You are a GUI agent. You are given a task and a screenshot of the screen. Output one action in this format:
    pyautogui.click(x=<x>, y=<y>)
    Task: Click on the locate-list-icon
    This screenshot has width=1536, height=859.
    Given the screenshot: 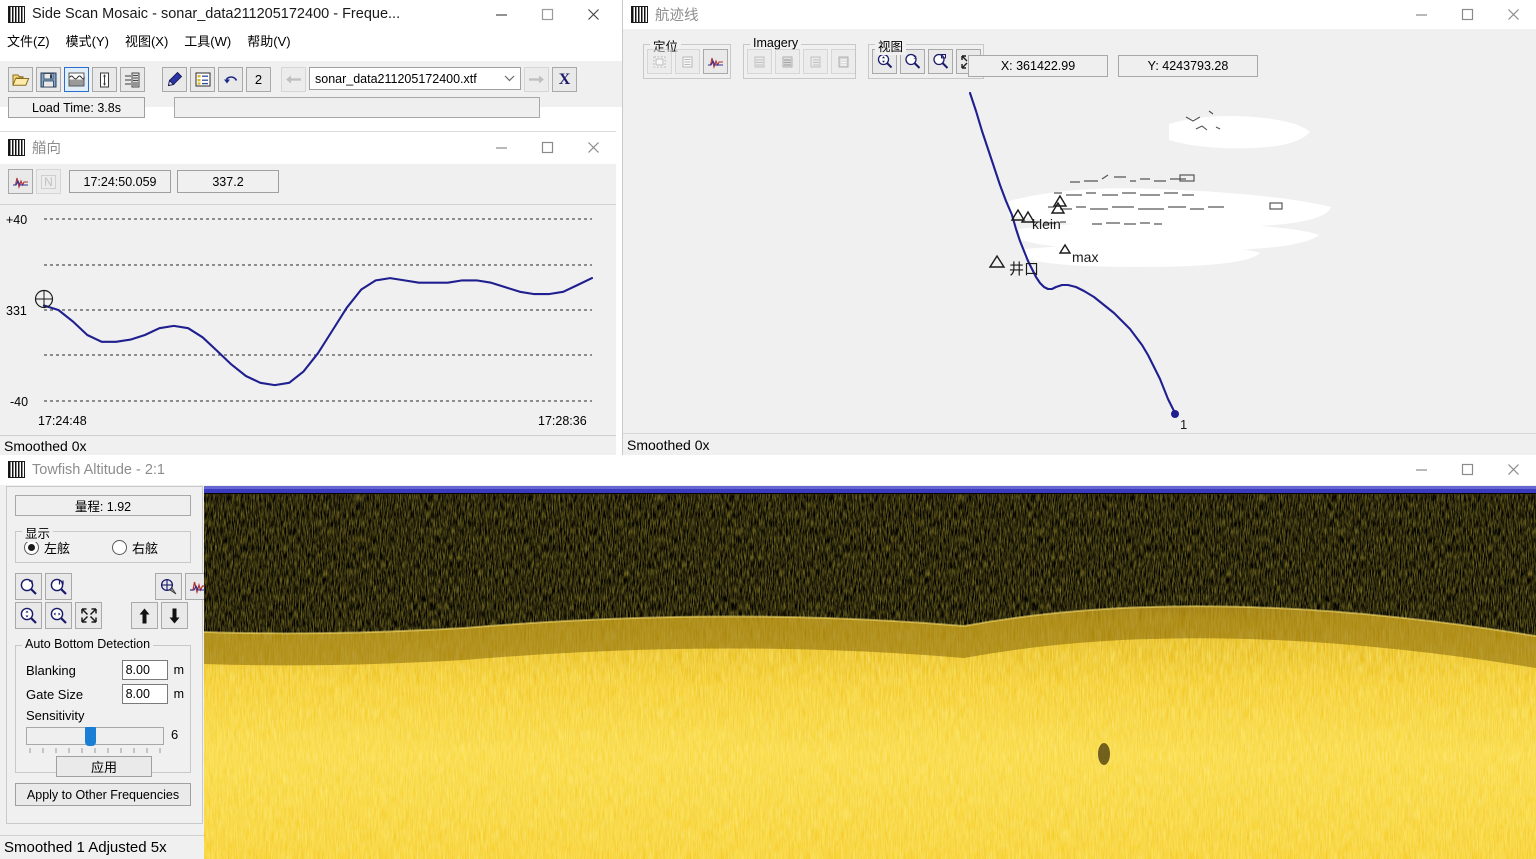 What is the action you would take?
    pyautogui.click(x=687, y=61)
    